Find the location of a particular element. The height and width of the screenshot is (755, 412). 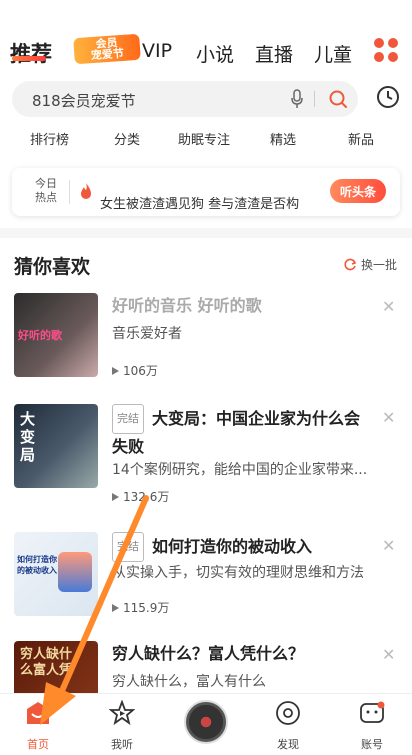

item-title-text: 如何打造你的被动收入 is located at coordinates (232, 546).